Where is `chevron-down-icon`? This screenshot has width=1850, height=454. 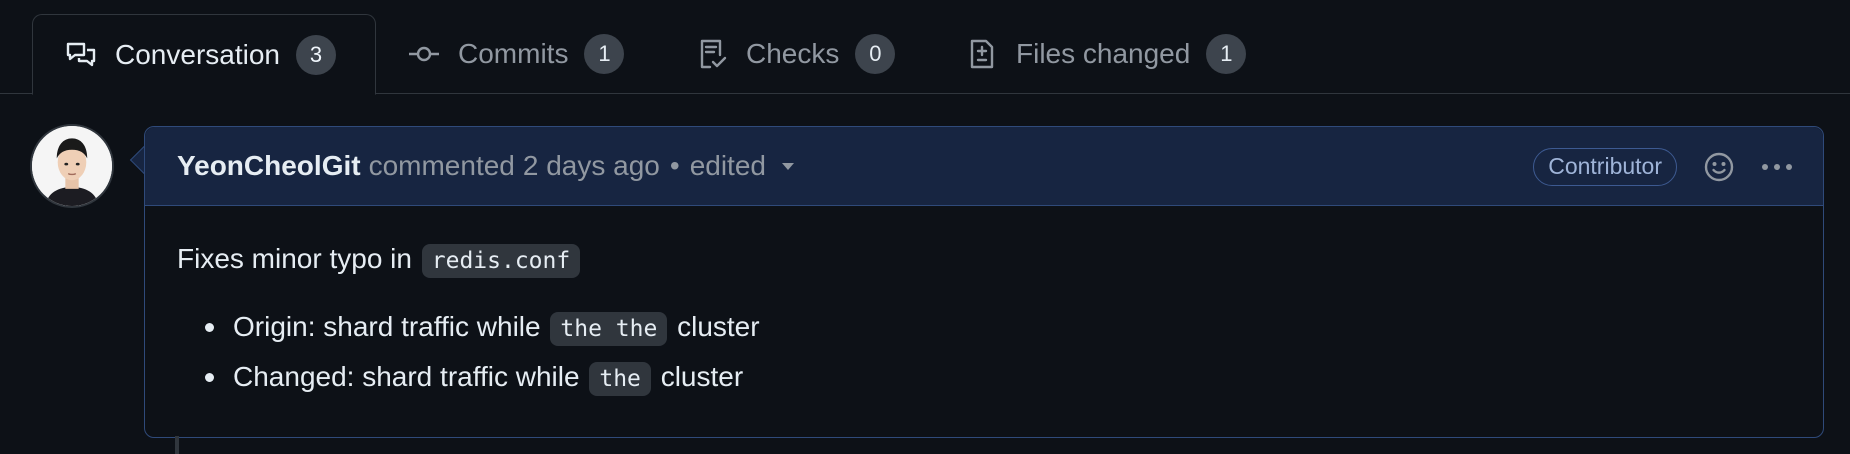
chevron-down-icon is located at coordinates (788, 166).